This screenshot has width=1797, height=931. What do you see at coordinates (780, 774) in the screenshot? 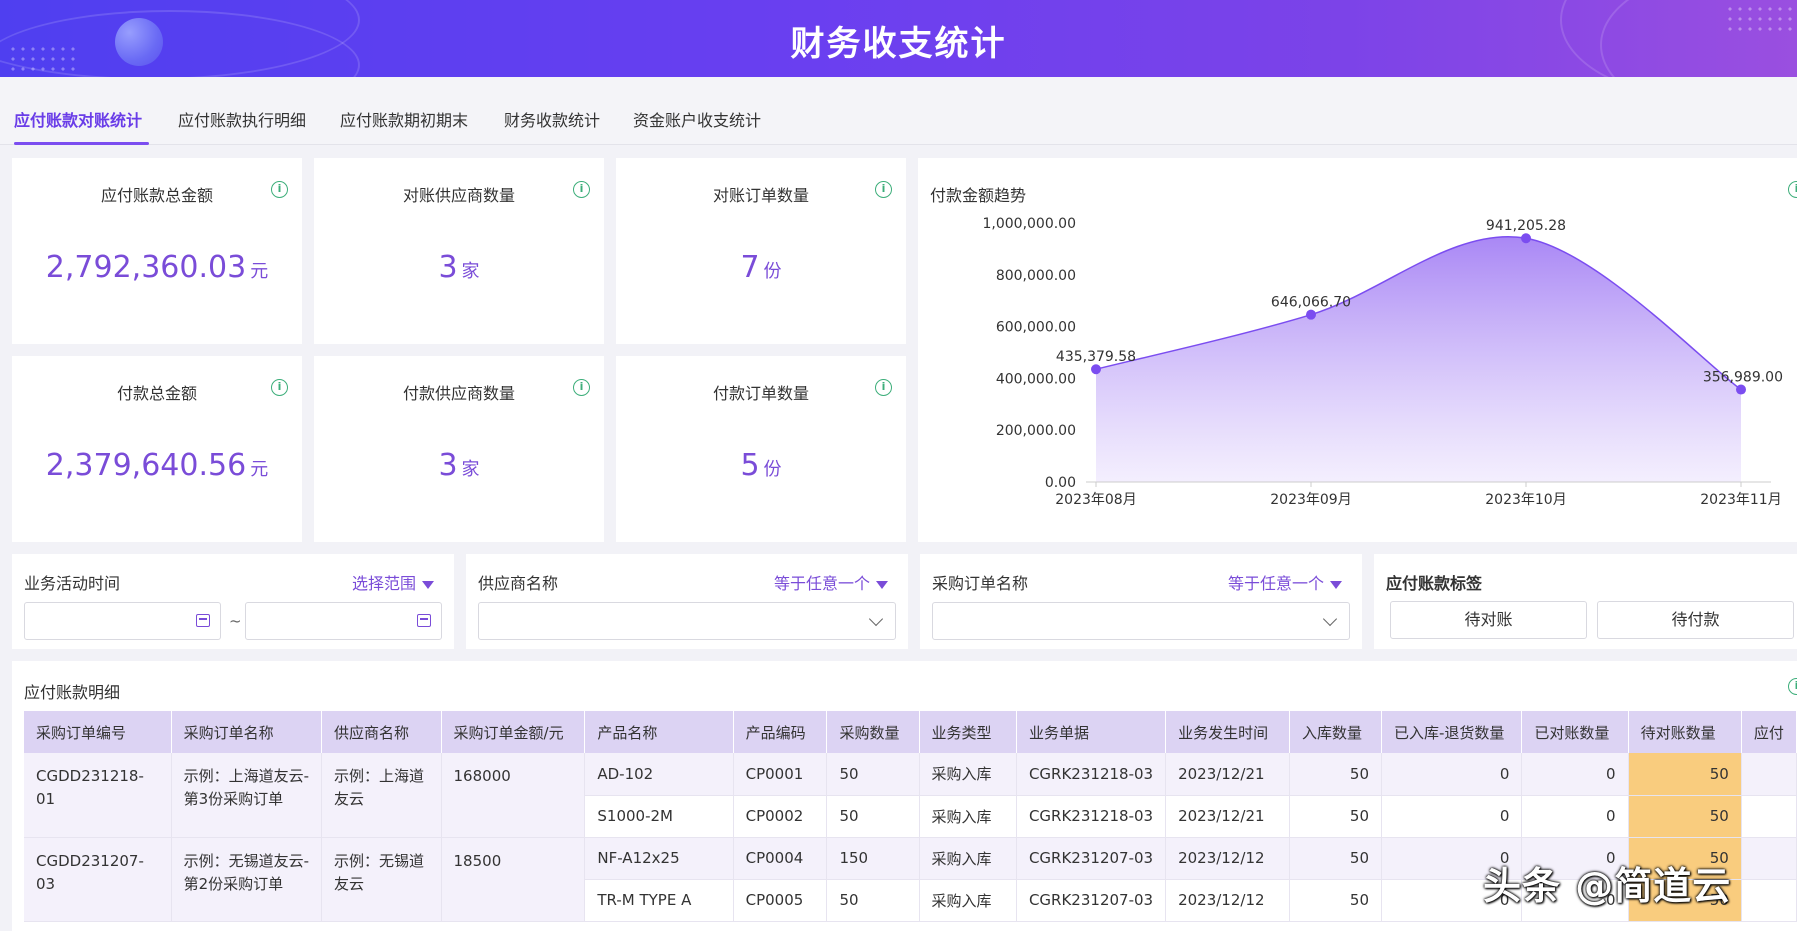
I see `cell-code: CP0001` at bounding box center [780, 774].